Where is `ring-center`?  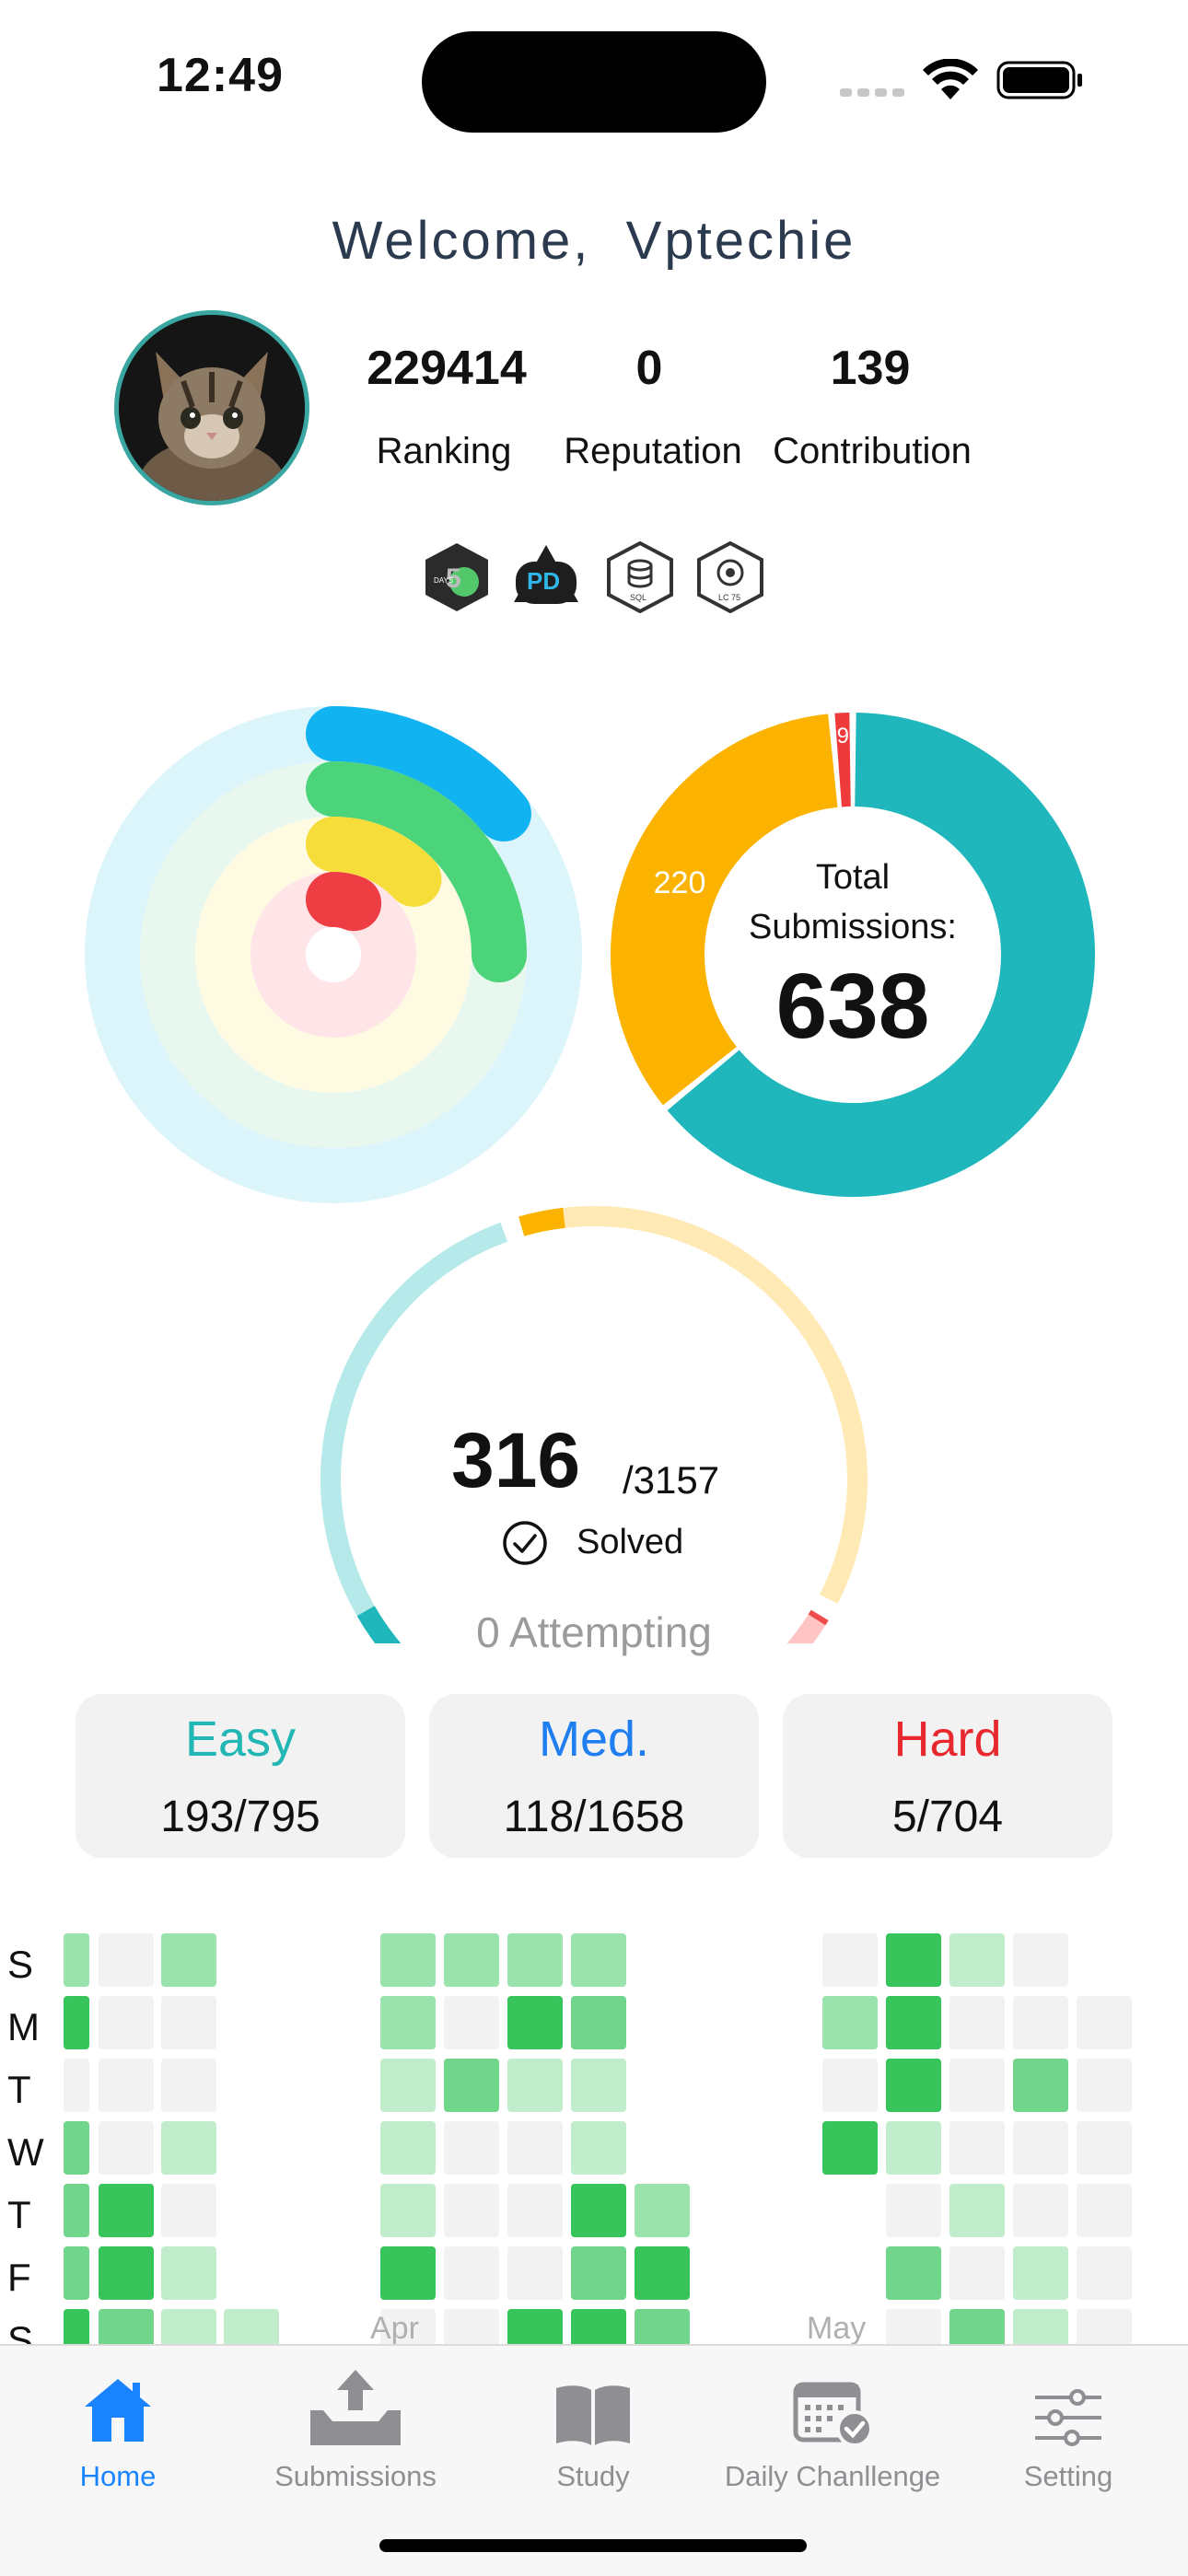 ring-center is located at coordinates (333, 954).